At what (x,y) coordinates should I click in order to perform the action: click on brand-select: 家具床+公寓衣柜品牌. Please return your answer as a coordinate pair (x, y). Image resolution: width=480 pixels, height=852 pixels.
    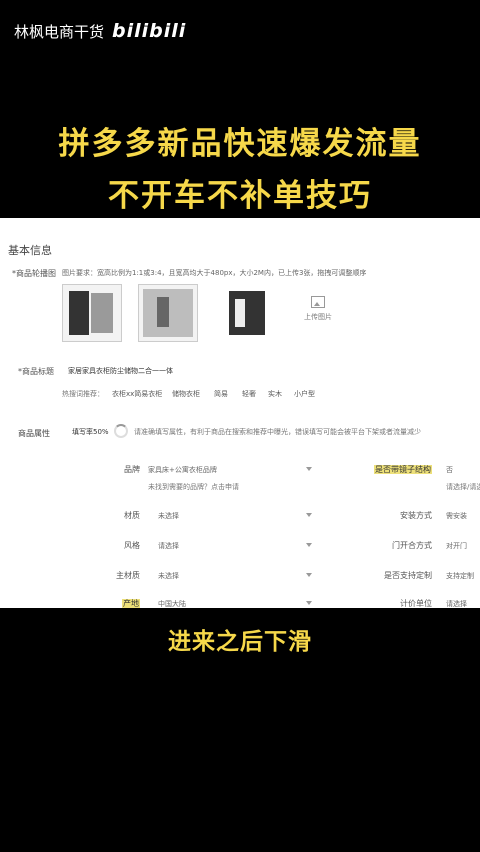
    Looking at the image, I should click on (182, 470).